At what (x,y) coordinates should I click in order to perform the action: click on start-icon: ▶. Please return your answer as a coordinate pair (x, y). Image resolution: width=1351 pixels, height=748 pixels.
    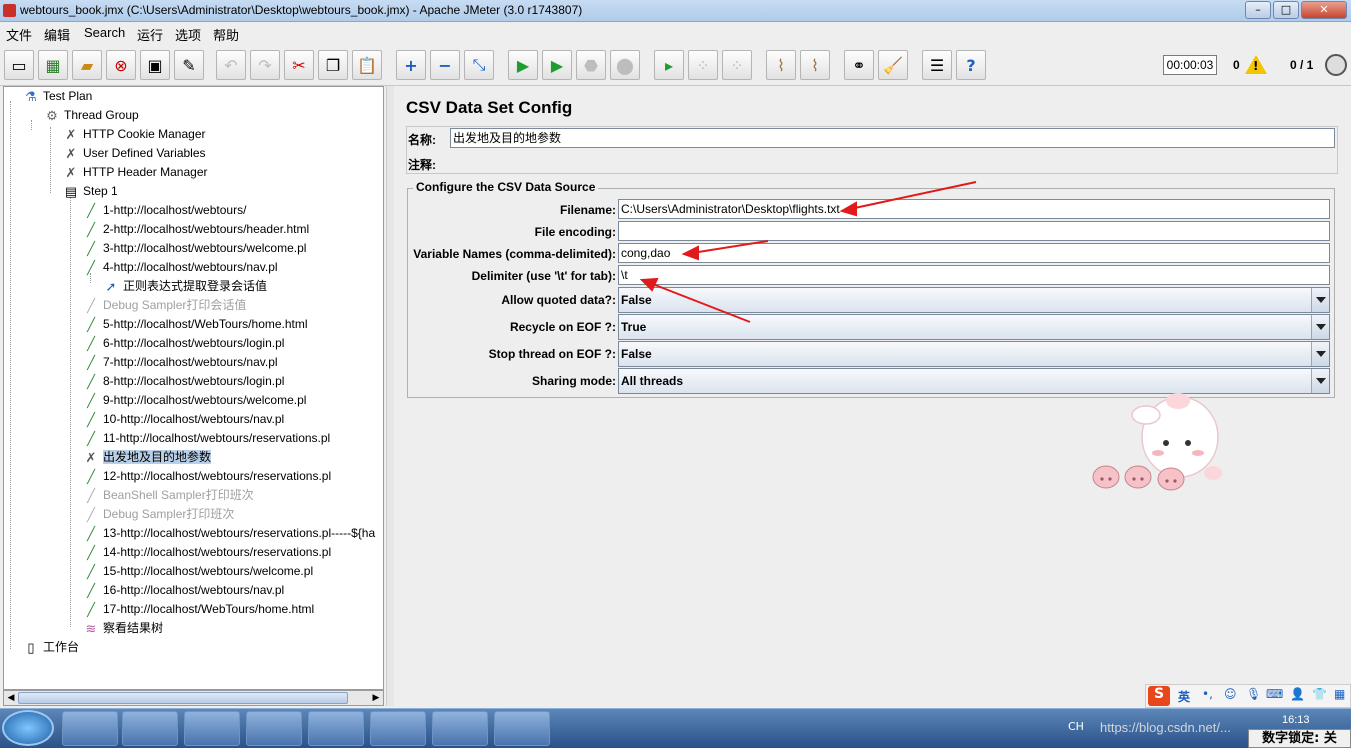
    Looking at the image, I should click on (523, 65).